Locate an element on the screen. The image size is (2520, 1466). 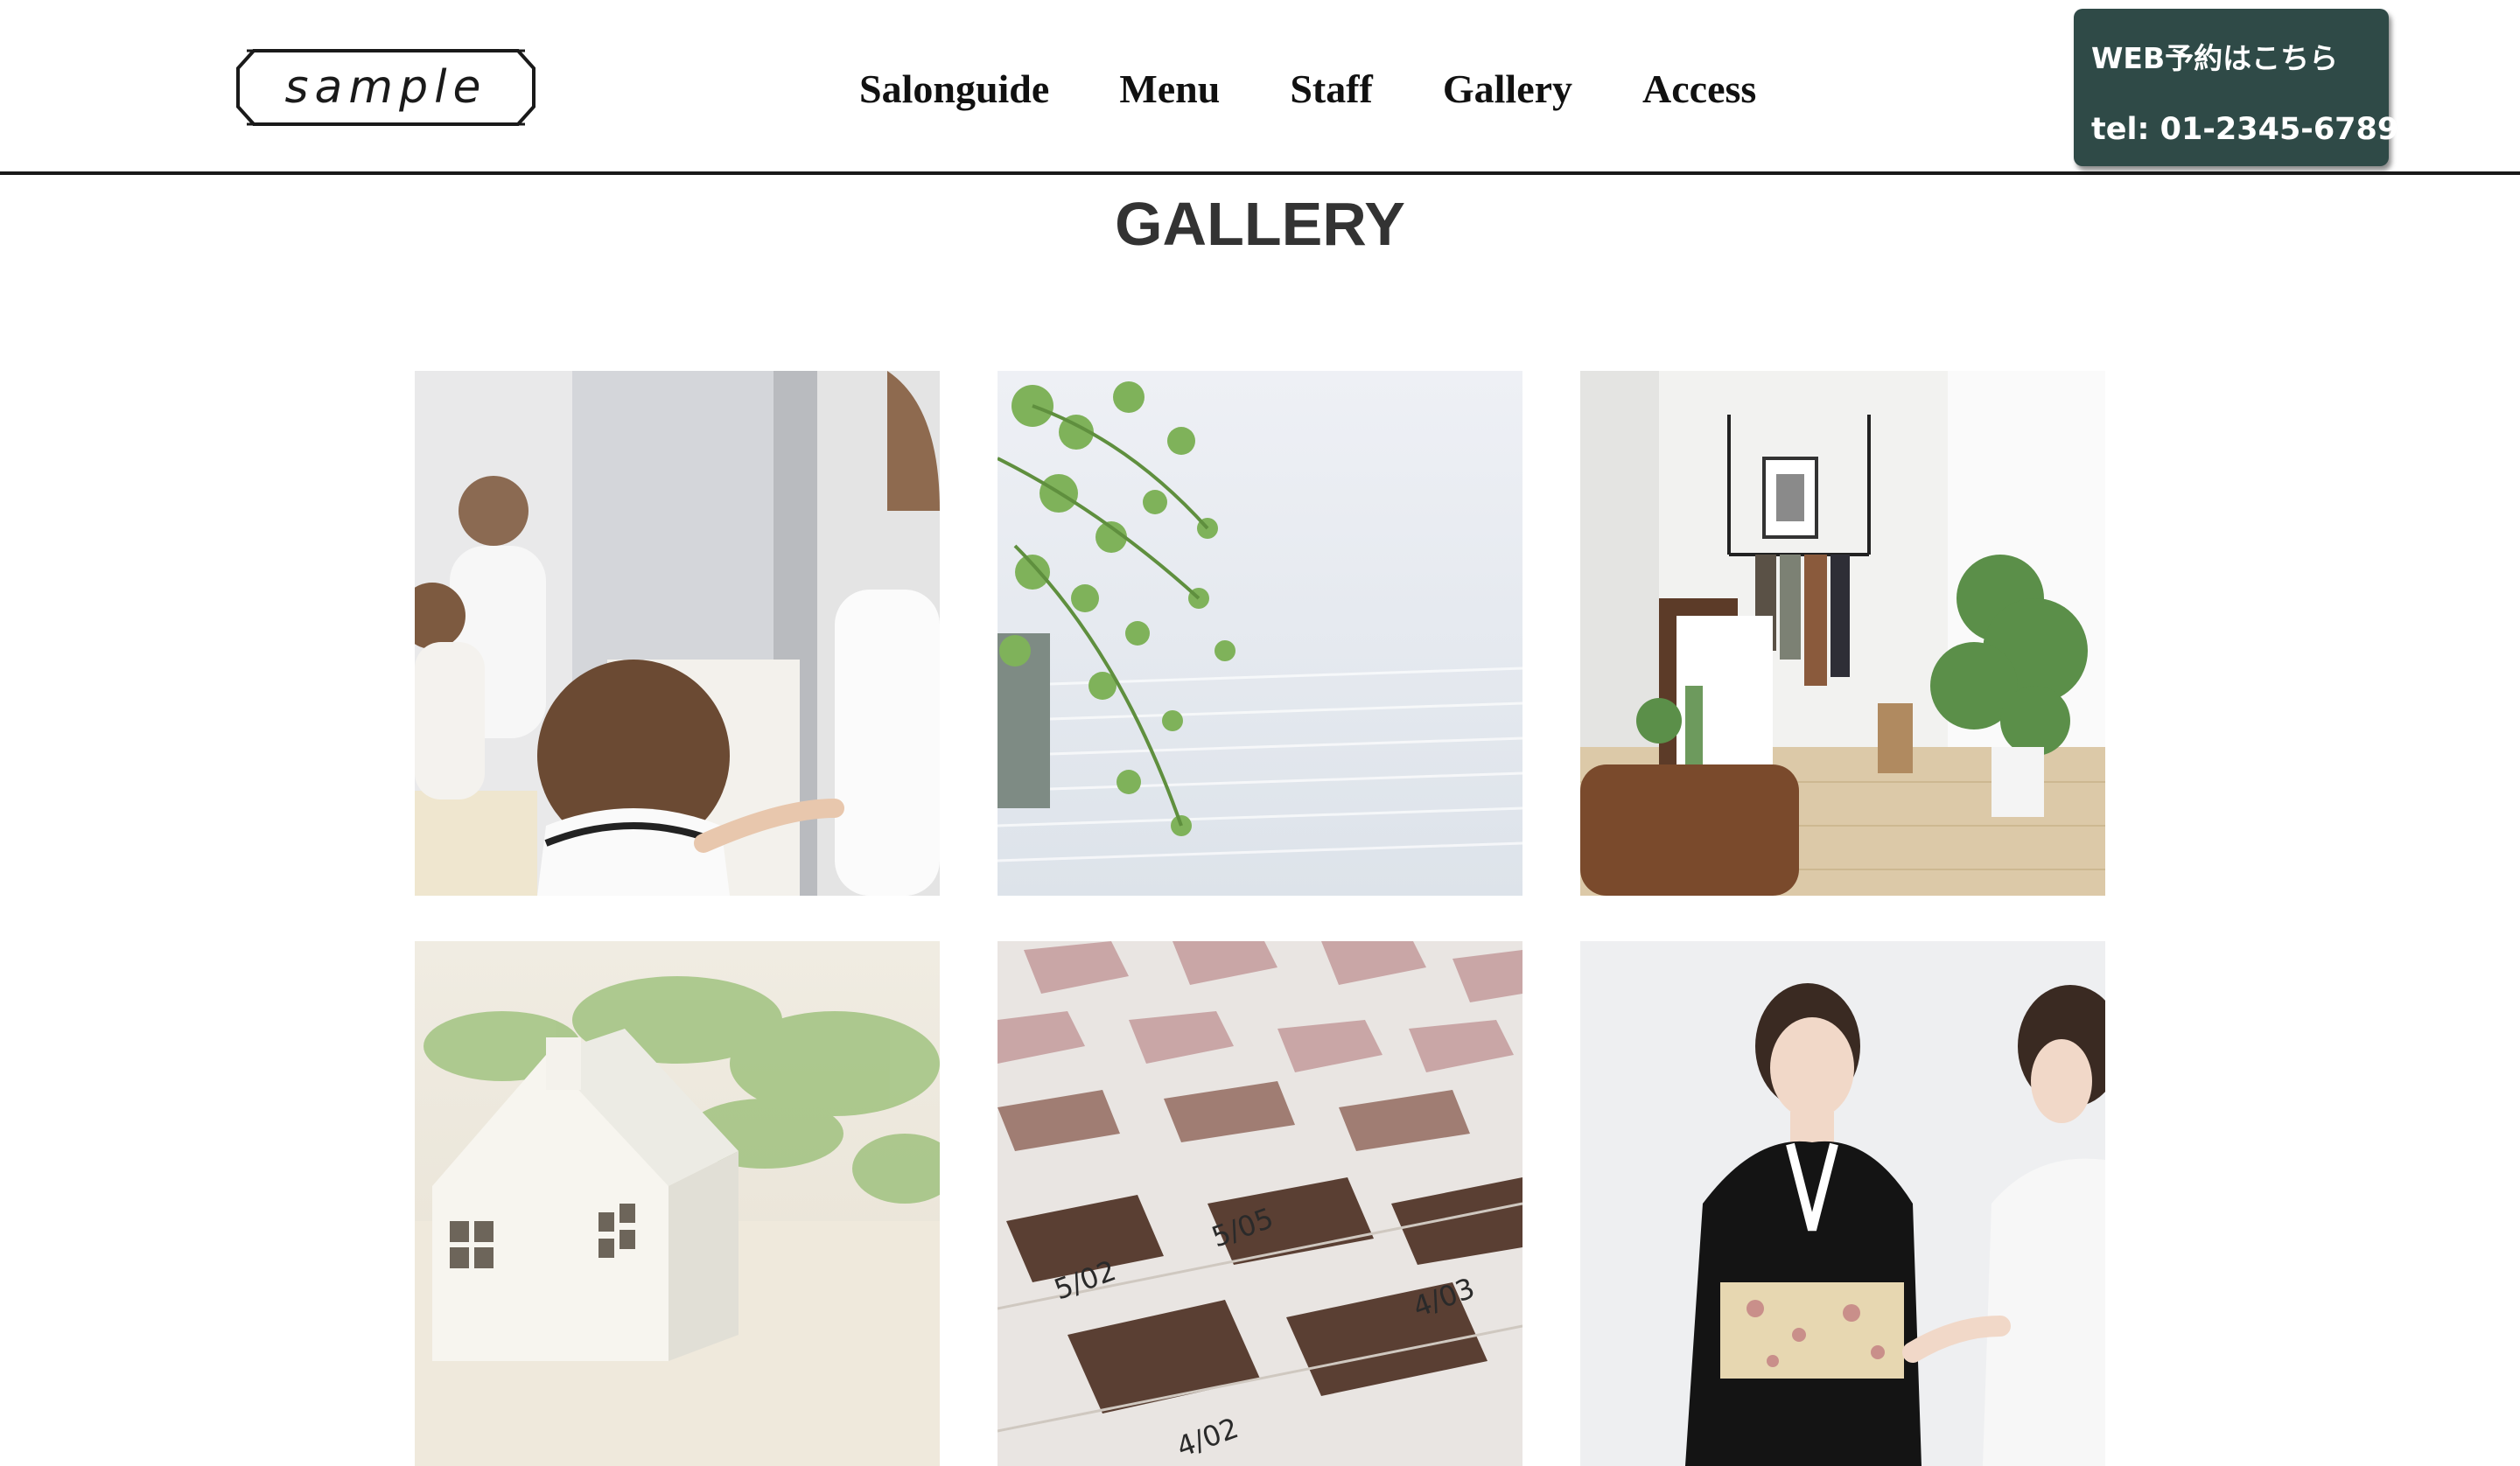
kimono-dressing-photo is located at coordinates (1842, 1204).